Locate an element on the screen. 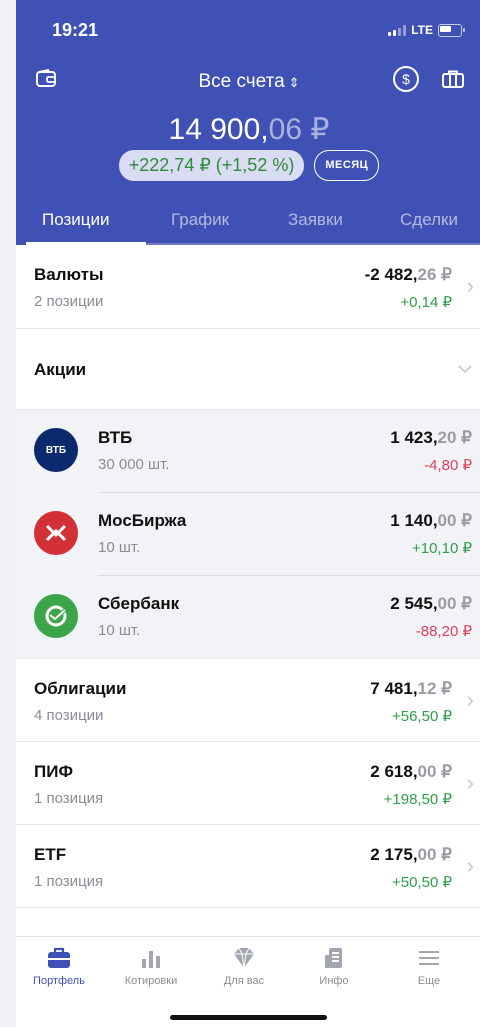 Image resolution: width=480 pixels, height=1027 pixels. bottom-nav: Портфель Котировки Для вас Инфо Еще is located at coordinates (248, 971).